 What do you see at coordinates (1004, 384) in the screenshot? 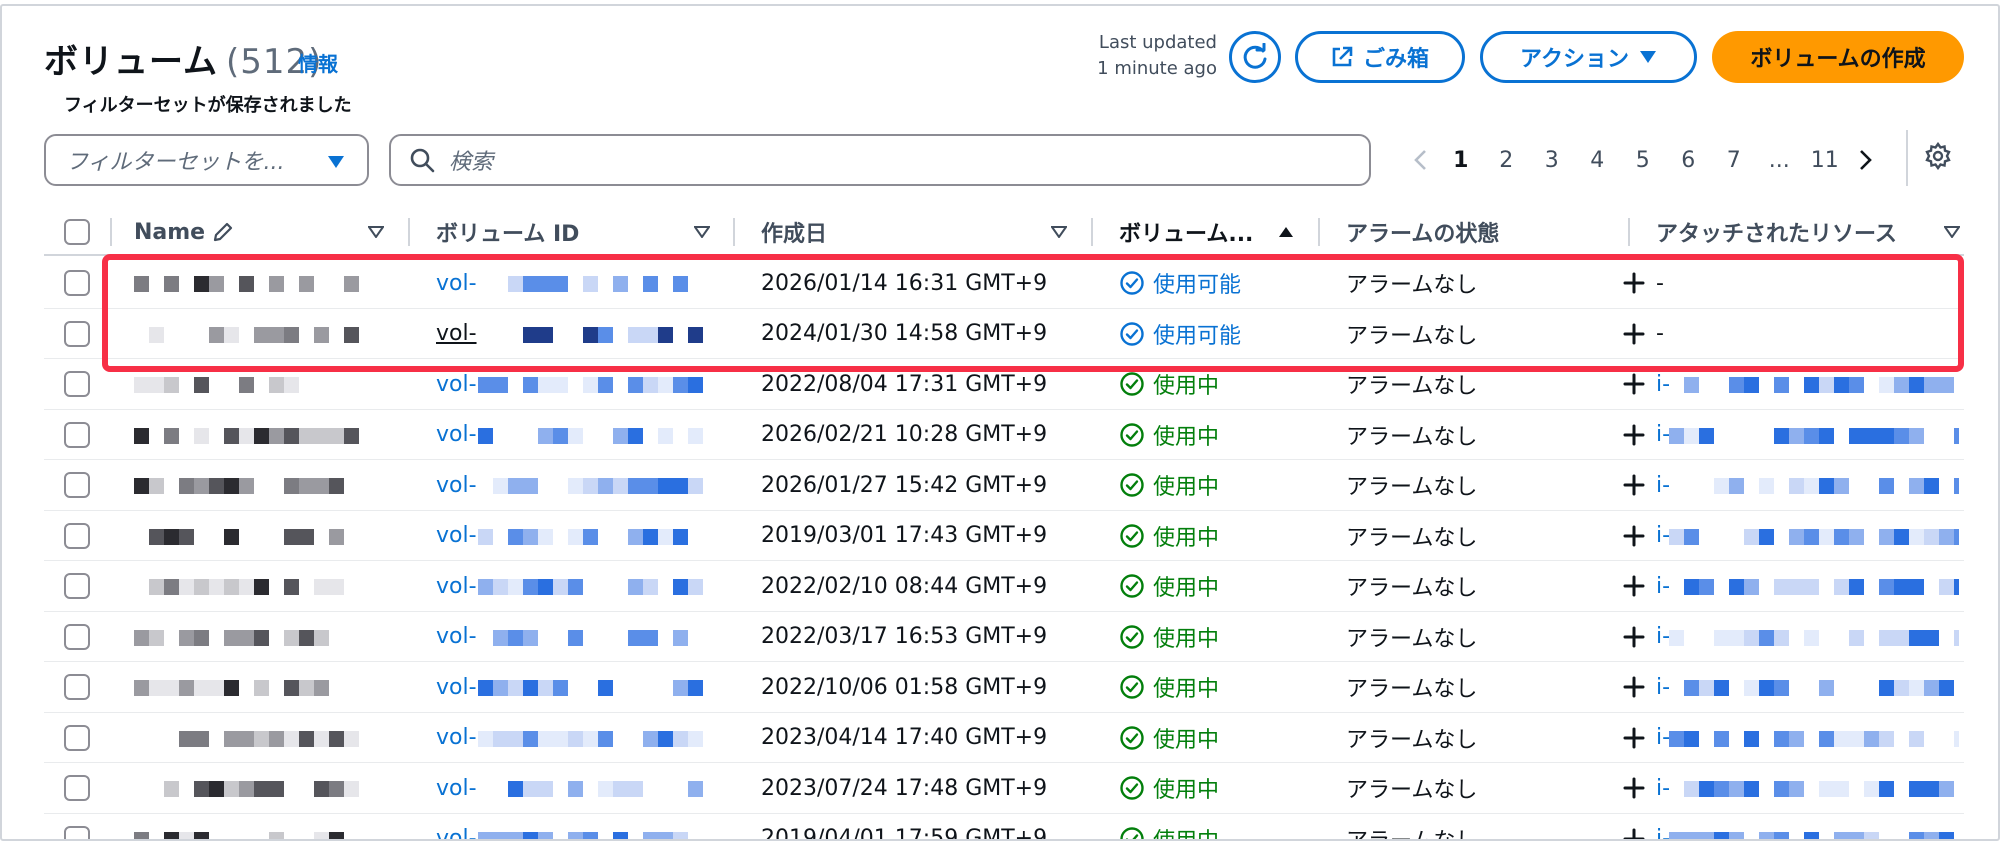
I see `table-row: vol- 2022/08/04 17:31 GMT+9 使用中 アラームなし i-` at bounding box center [1004, 384].